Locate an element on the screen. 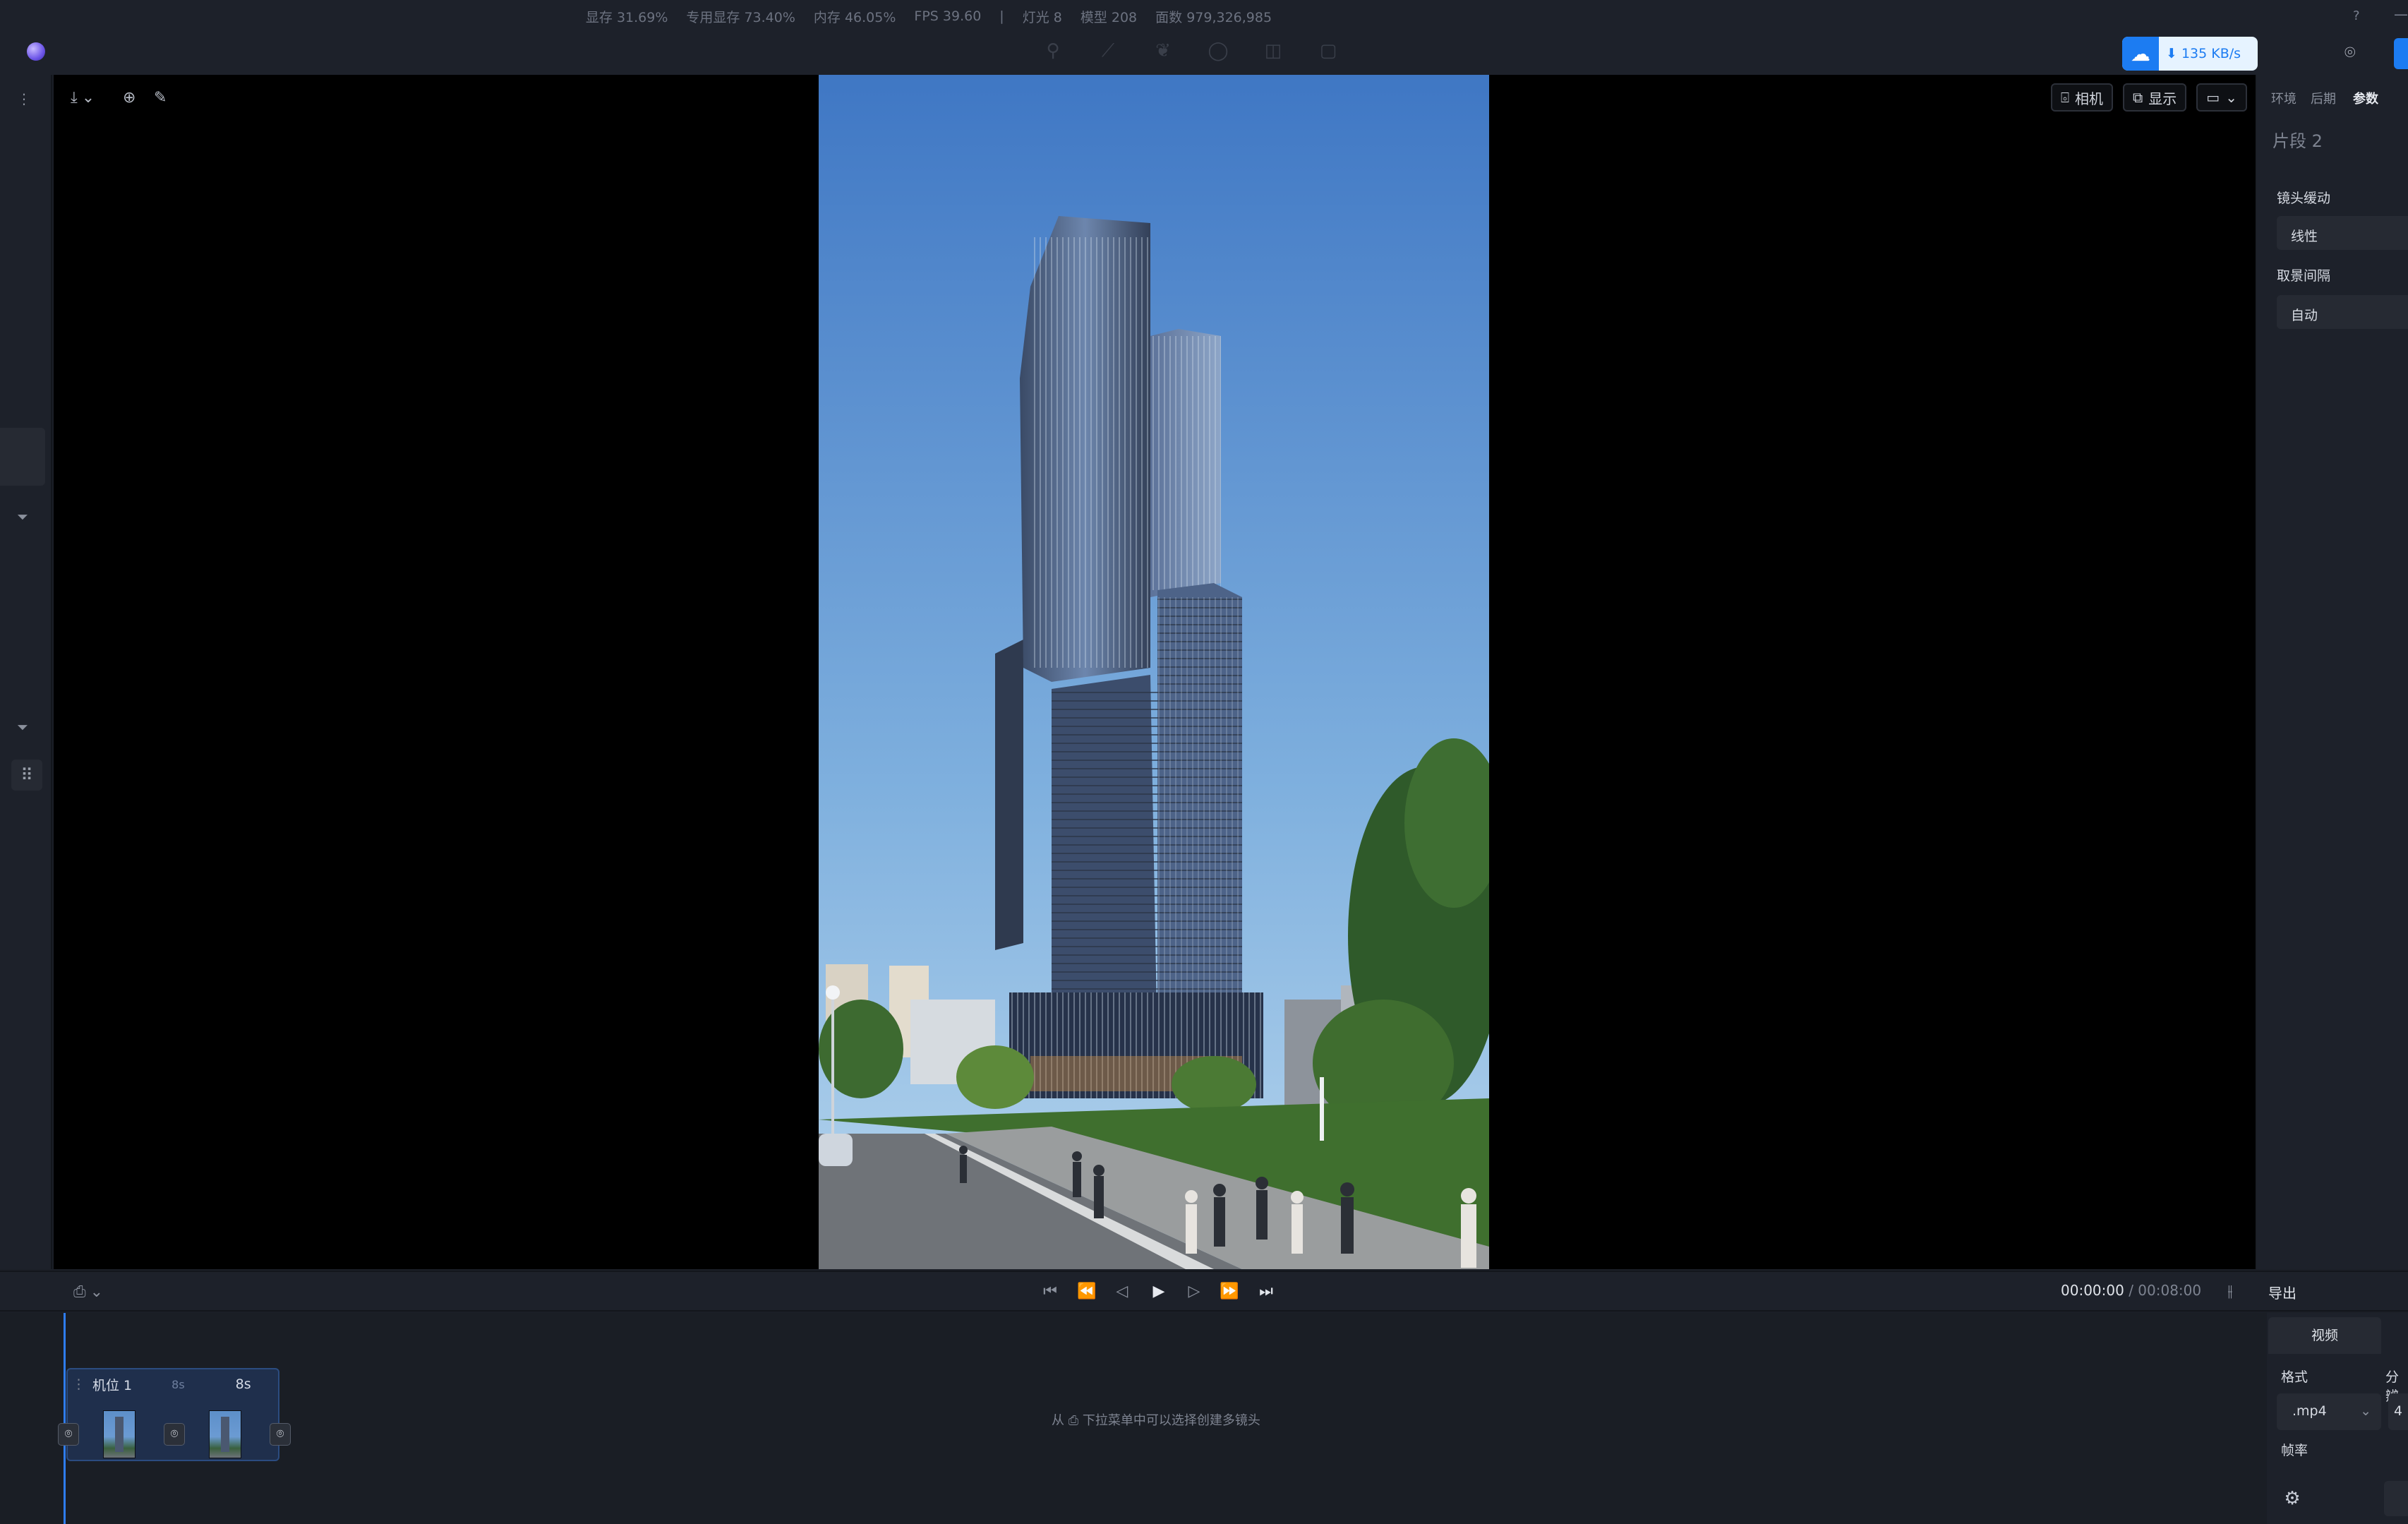 The height and width of the screenshot is (1524, 2408). frame-tool-icon: ▢ is located at coordinates (1328, 51).